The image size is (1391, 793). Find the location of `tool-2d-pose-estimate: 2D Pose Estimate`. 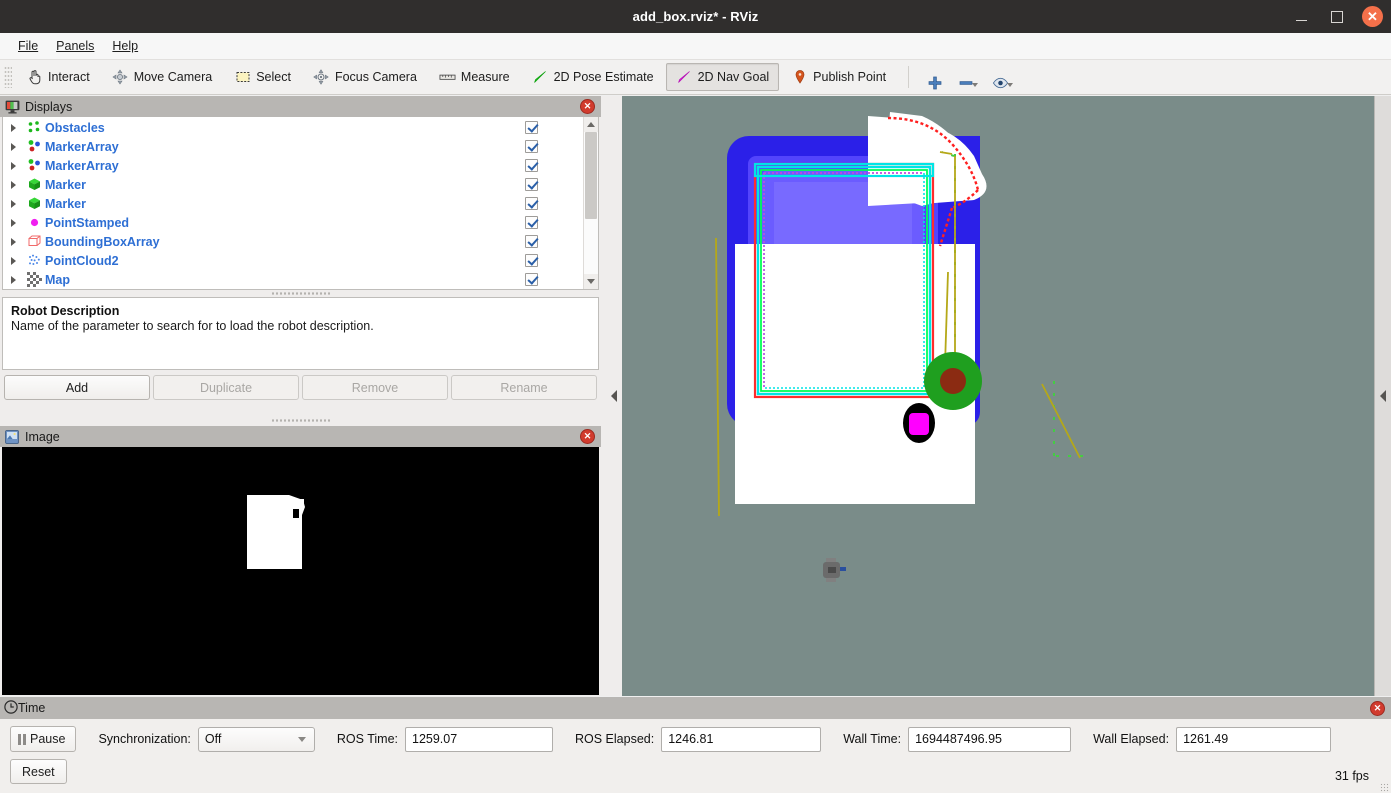

tool-2d-pose-estimate: 2D Pose Estimate is located at coordinates (593, 77).